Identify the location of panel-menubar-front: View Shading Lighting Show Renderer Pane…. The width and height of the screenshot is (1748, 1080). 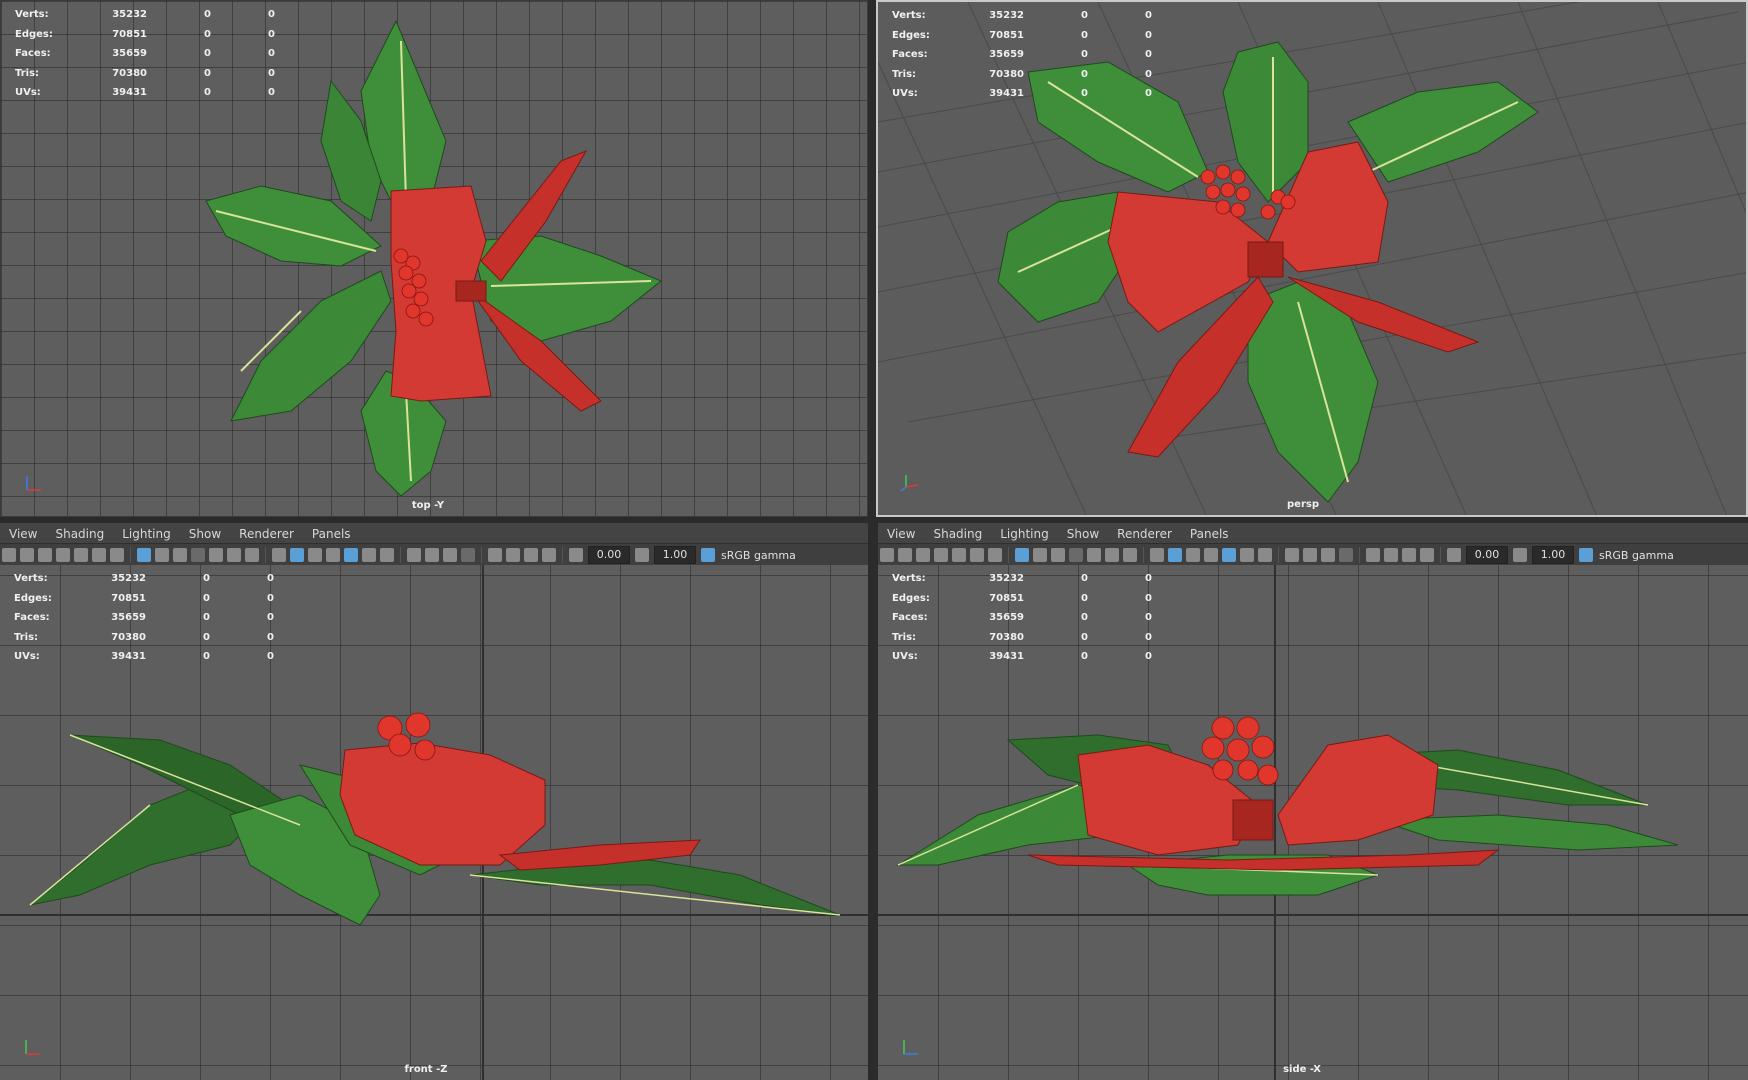
(434, 534).